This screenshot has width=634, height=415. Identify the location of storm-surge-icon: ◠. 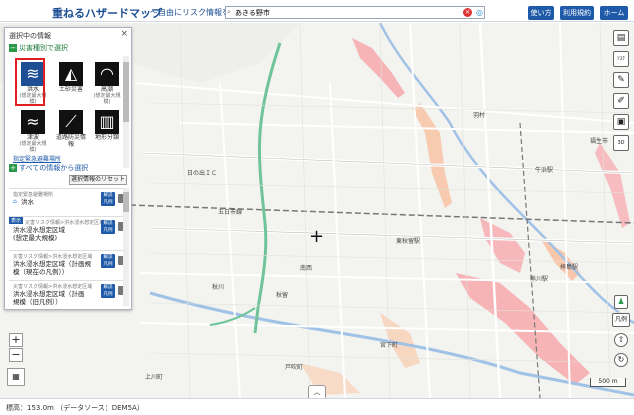
(107, 74).